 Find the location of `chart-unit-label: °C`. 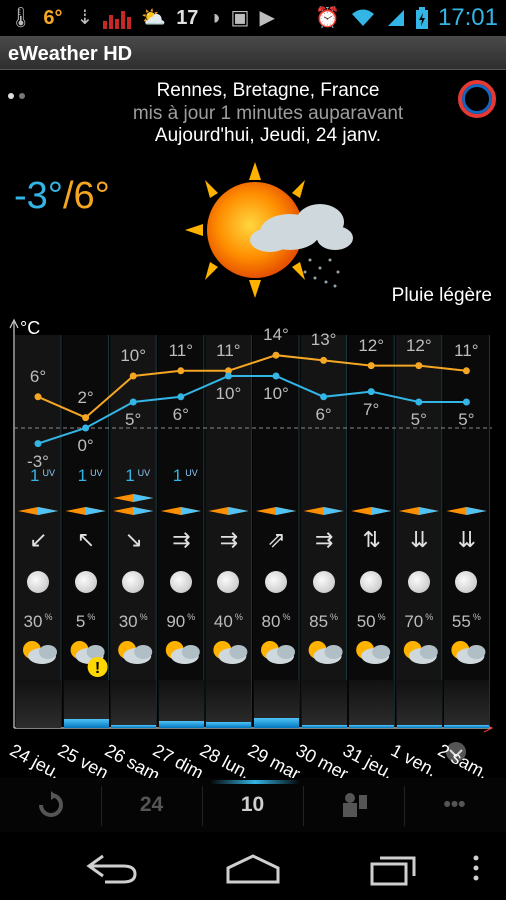

chart-unit-label: °C is located at coordinates (30, 328).